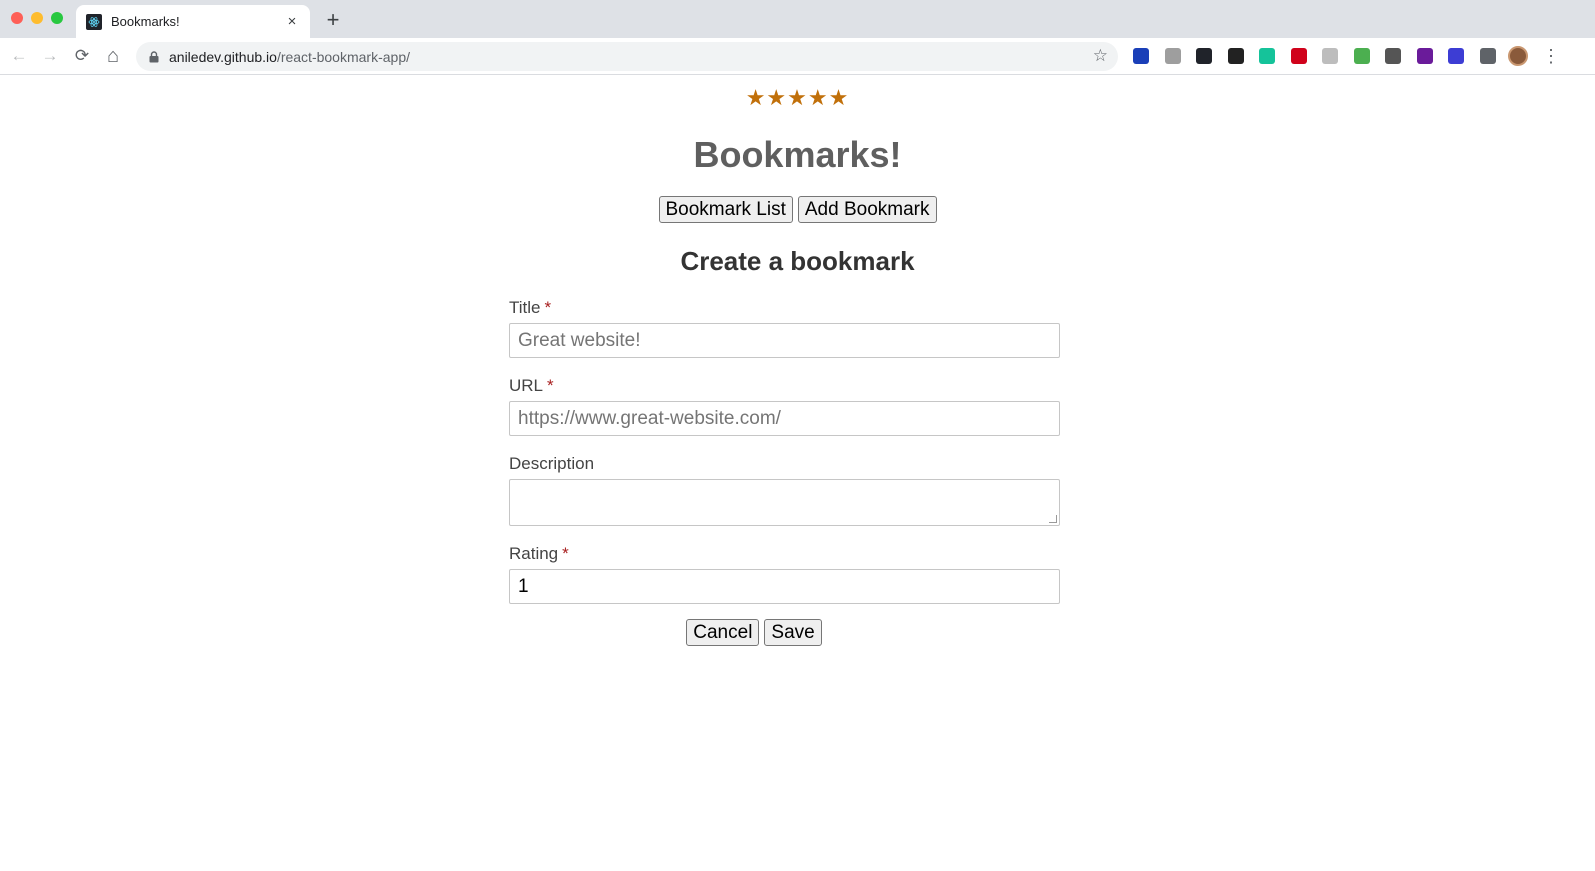 The image size is (1595, 871). What do you see at coordinates (784, 502) in the screenshot?
I see `description-textarea` at bounding box center [784, 502].